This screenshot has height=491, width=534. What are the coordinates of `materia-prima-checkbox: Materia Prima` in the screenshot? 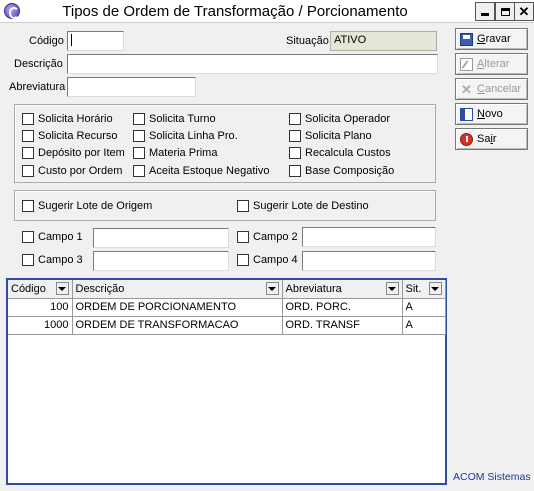 It's located at (175, 153).